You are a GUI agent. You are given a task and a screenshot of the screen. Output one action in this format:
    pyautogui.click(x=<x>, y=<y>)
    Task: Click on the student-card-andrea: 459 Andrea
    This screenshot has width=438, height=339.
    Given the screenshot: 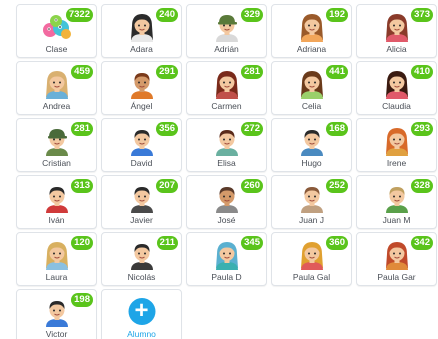 What is the action you would take?
    pyautogui.click(x=56, y=88)
    